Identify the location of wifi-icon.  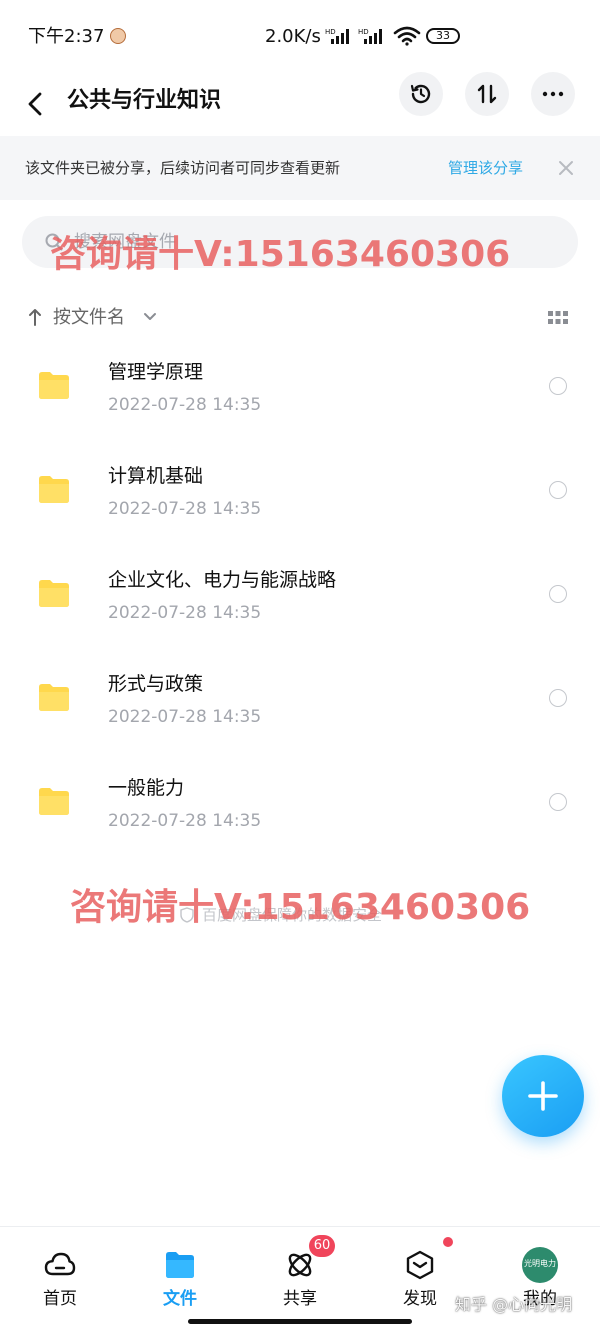
(407, 36).